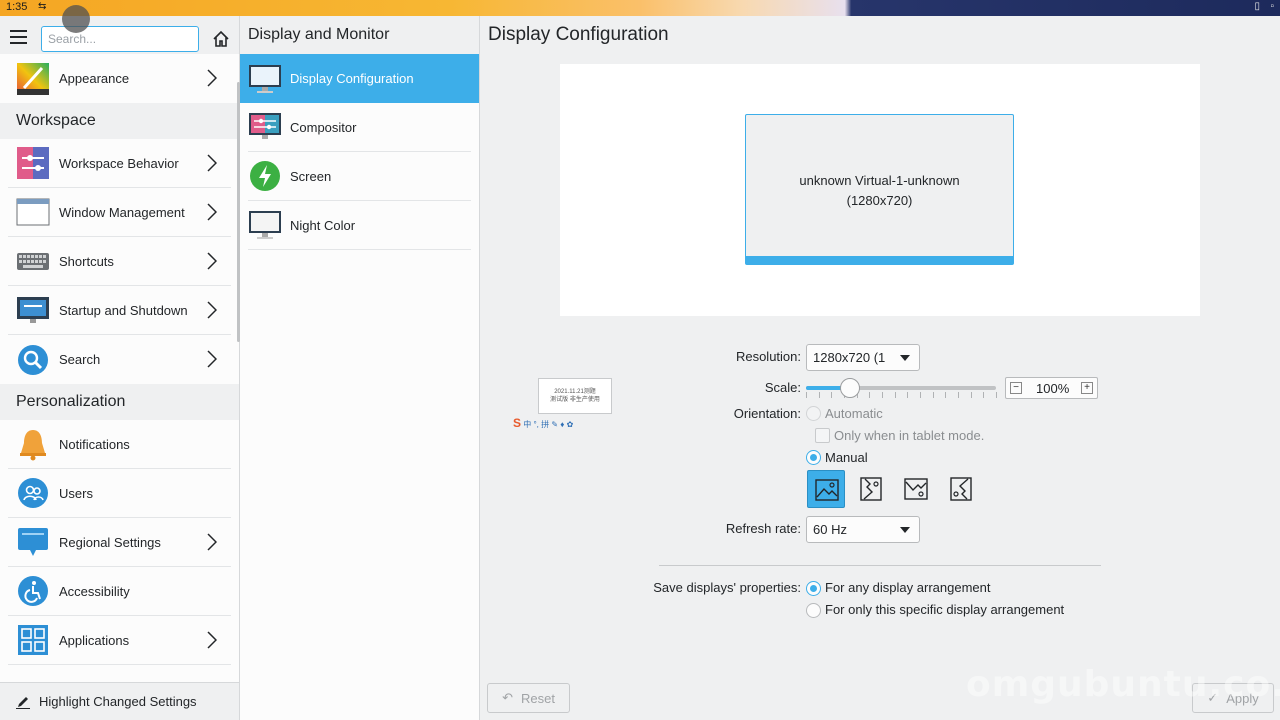 This screenshot has height=720, width=1280. Describe the element at coordinates (1272, 6) in the screenshot. I see `power-icon: ▫` at that location.